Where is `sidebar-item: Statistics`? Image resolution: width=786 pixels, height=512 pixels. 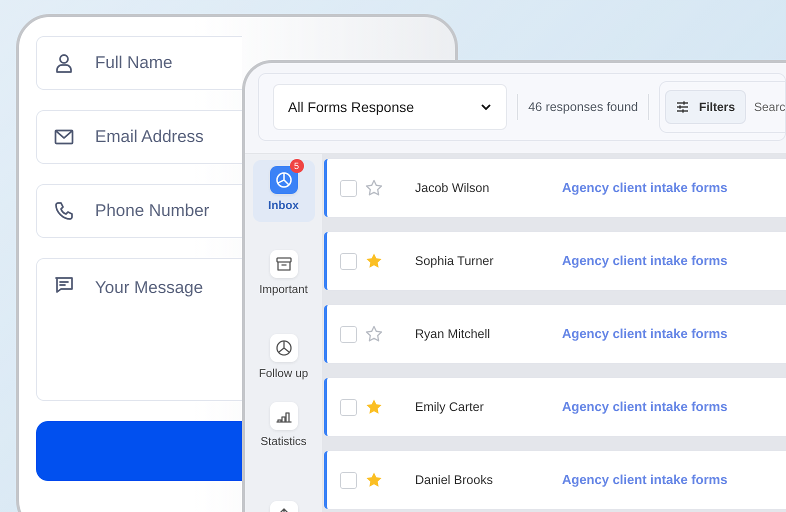
sidebar-item: Statistics is located at coordinates (283, 427).